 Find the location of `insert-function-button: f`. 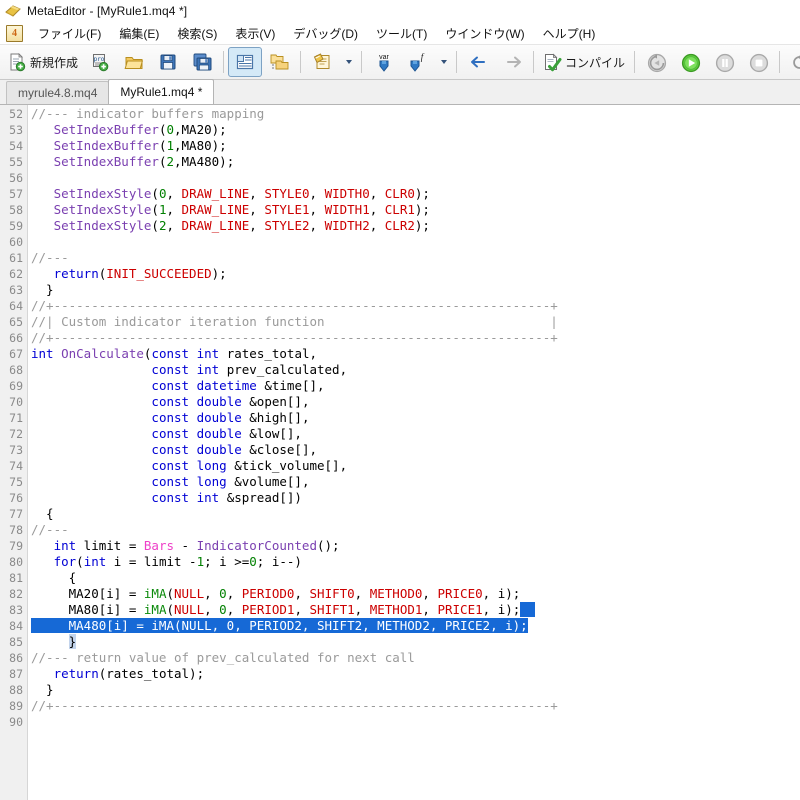

insert-function-button: f is located at coordinates (417, 62).